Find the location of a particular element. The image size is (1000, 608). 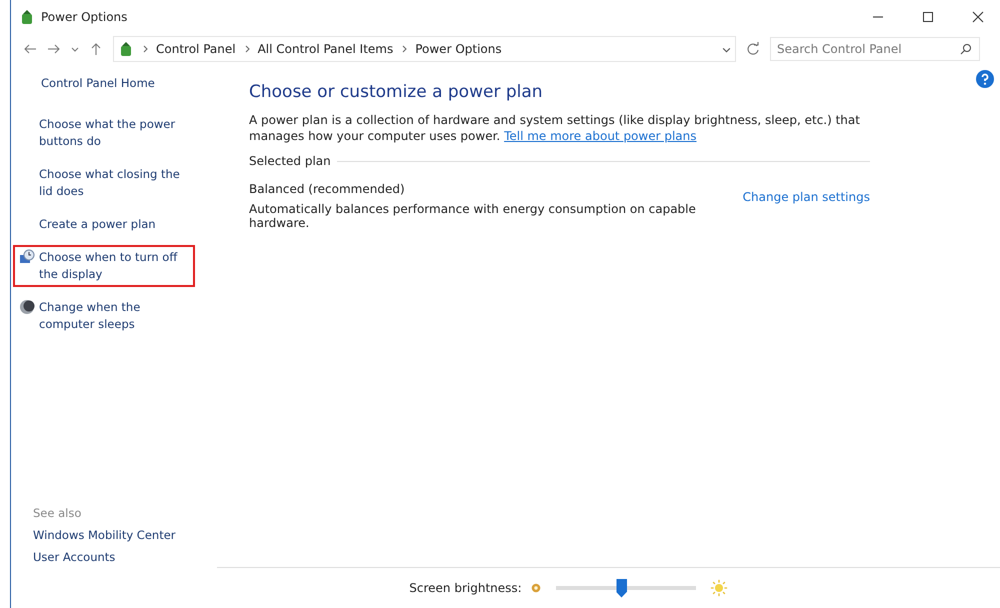

window-title: Power Options is located at coordinates (84, 17).